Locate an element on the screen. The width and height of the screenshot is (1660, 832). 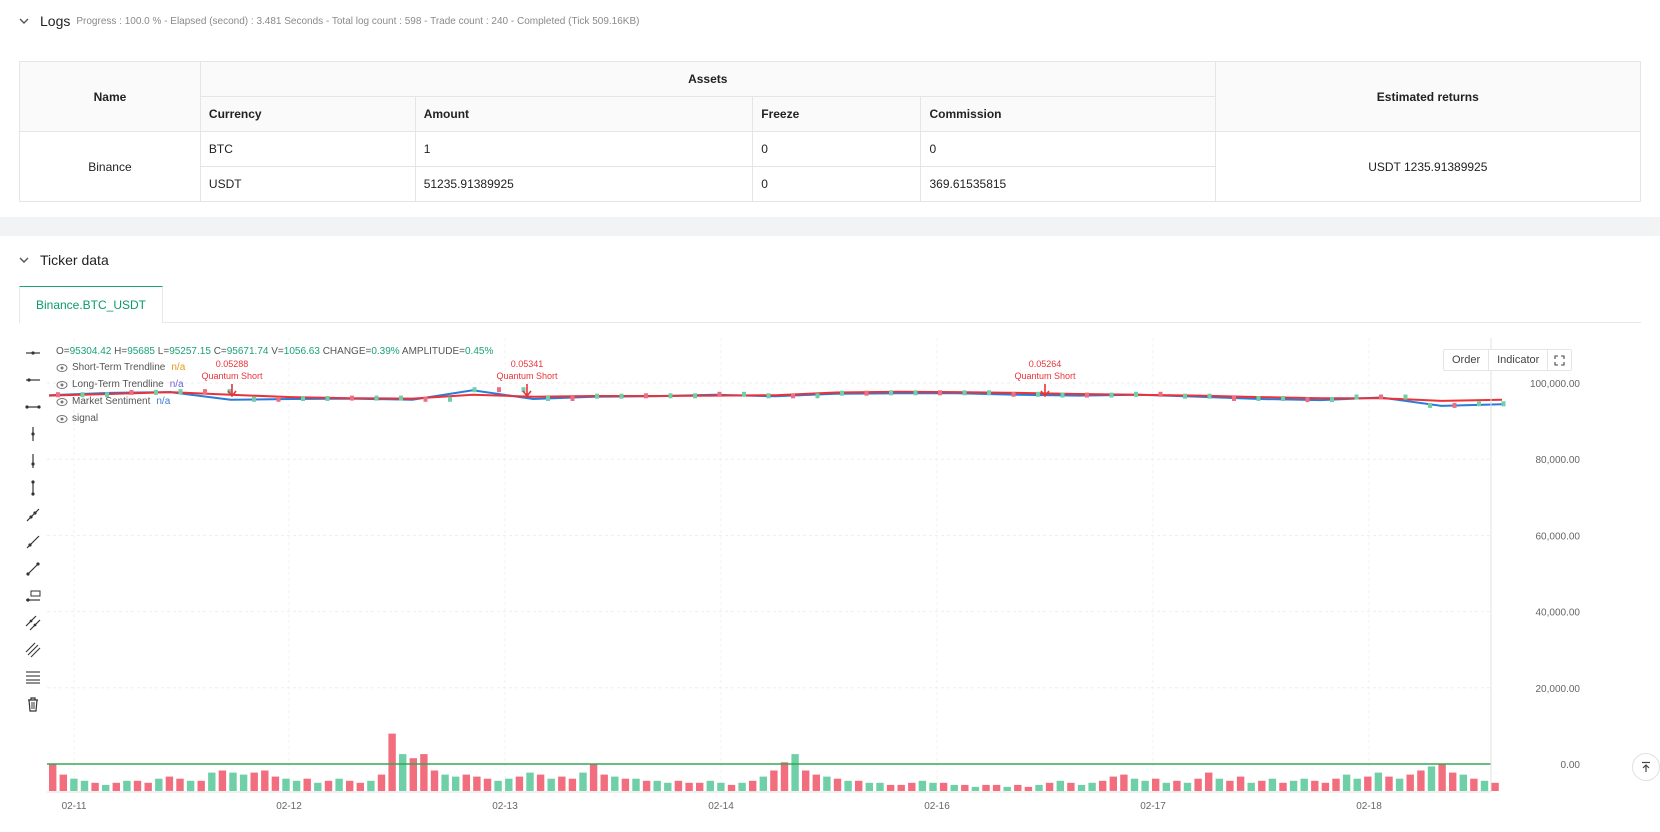
ticker-header: Ticker data is located at coordinates (54, 260).